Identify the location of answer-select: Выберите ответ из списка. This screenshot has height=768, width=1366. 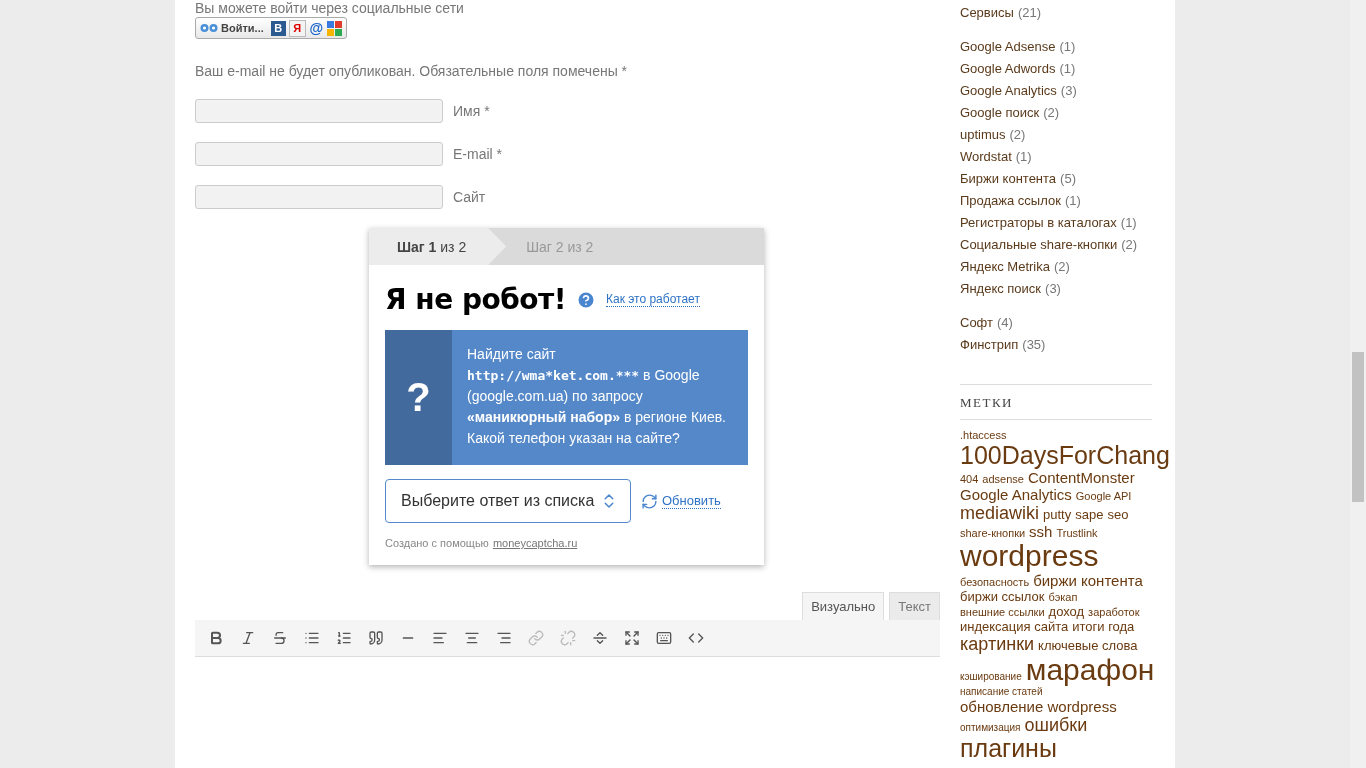
(508, 501).